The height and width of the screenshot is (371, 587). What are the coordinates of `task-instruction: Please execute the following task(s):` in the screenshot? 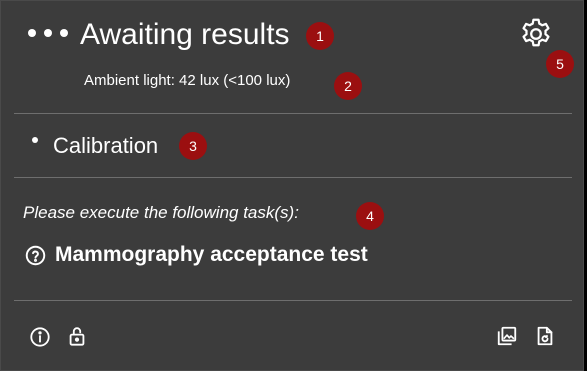 It's located at (161, 212).